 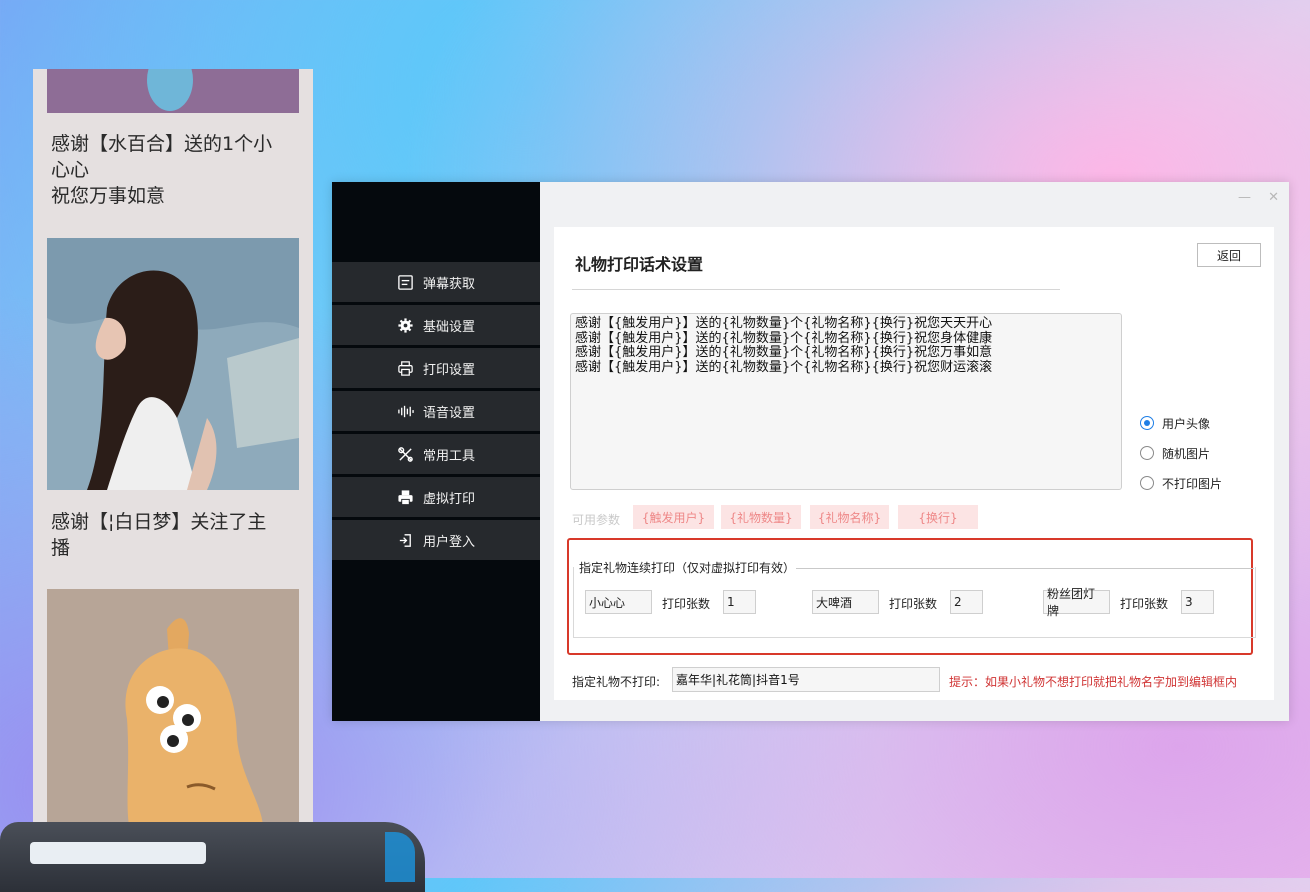 I want to click on gift-name-input-2: 大啤酒, so click(x=845, y=602).